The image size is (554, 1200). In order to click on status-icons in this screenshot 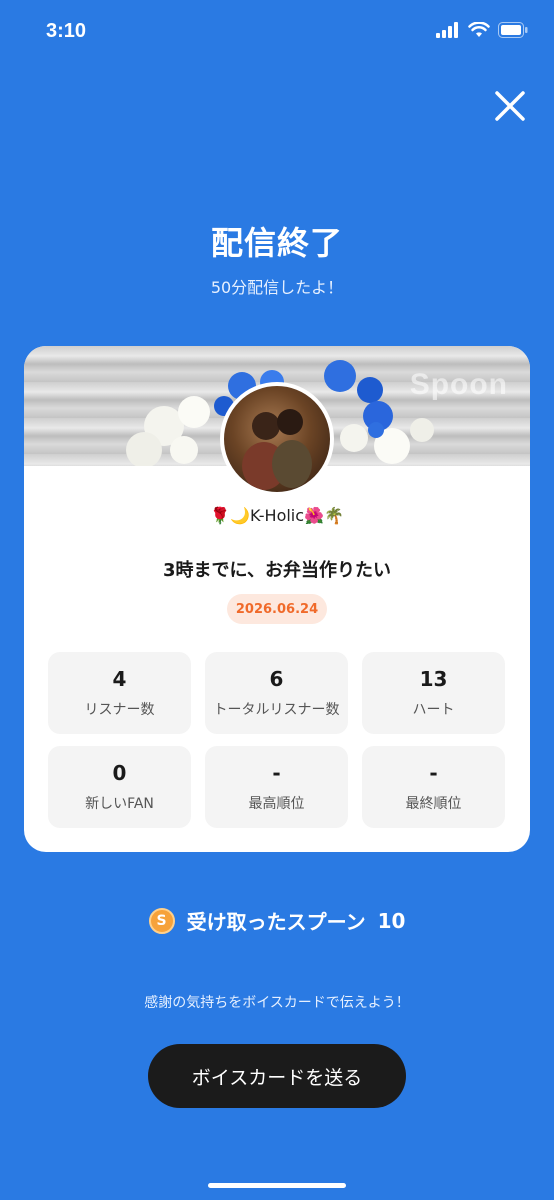, I will do `click(482, 30)`.